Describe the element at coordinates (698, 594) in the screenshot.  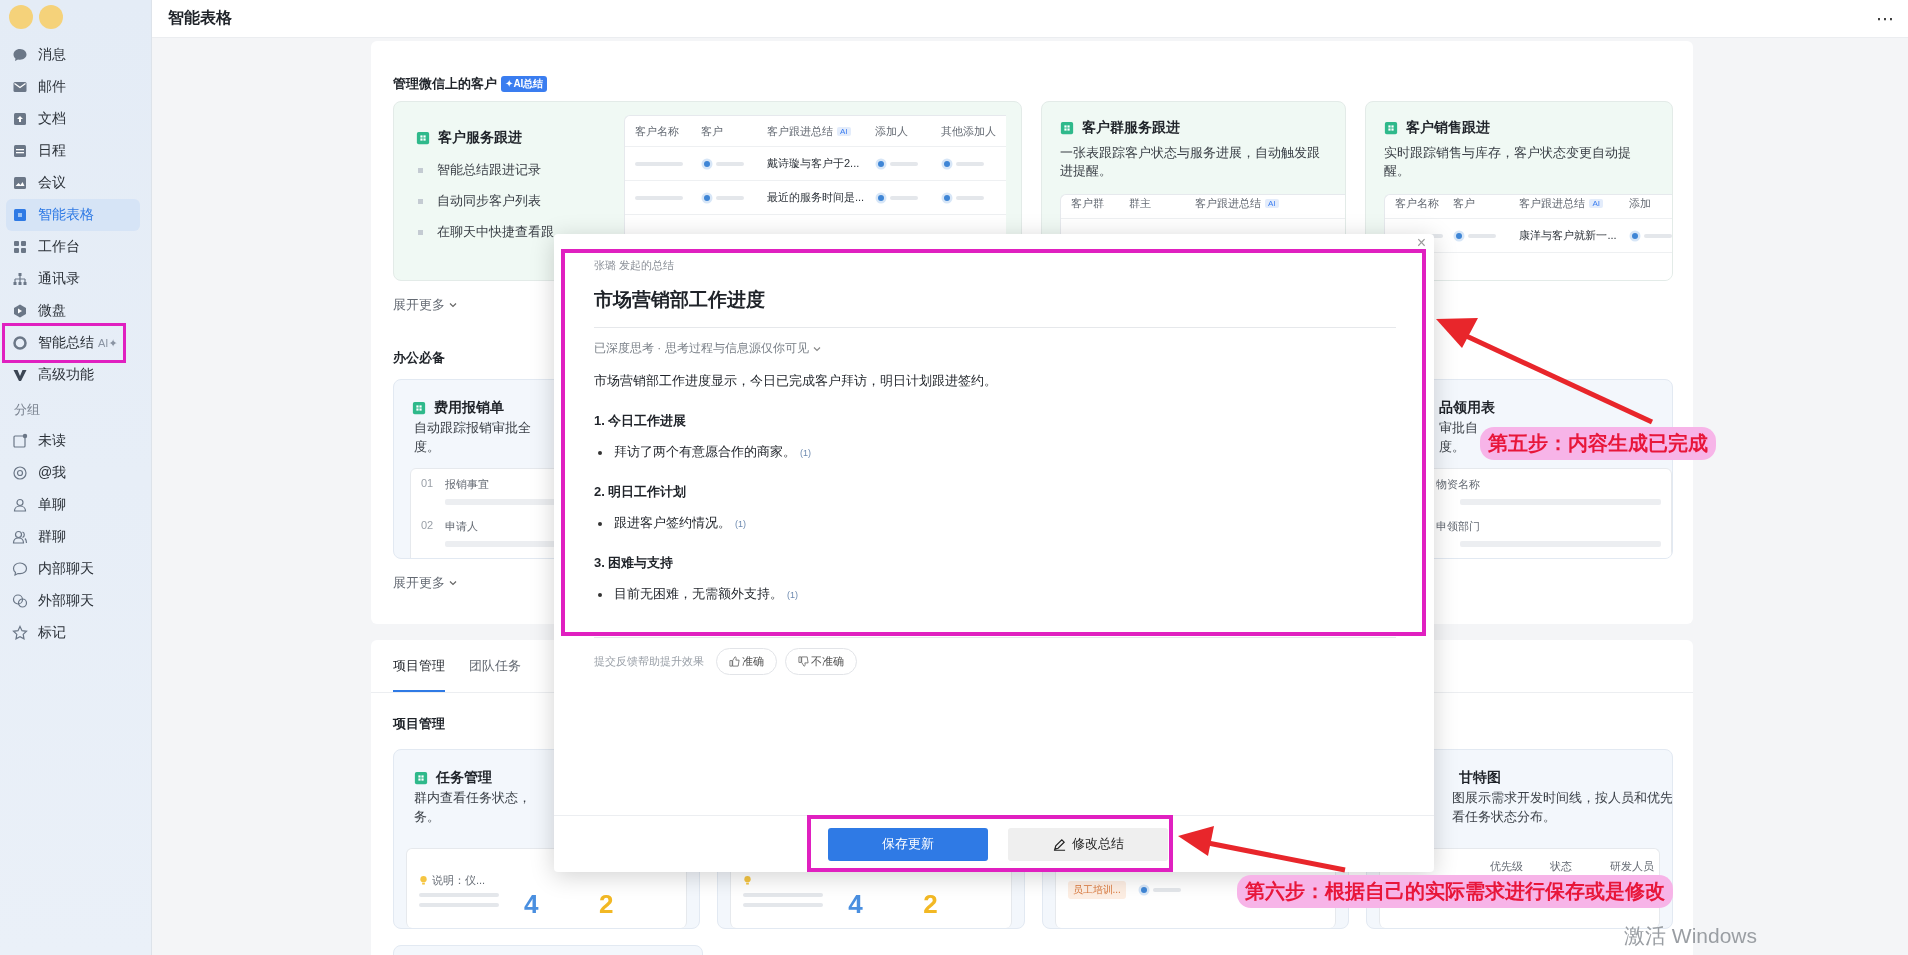
I see `bullet-text: 目前无困难，无需额外支持。` at that location.